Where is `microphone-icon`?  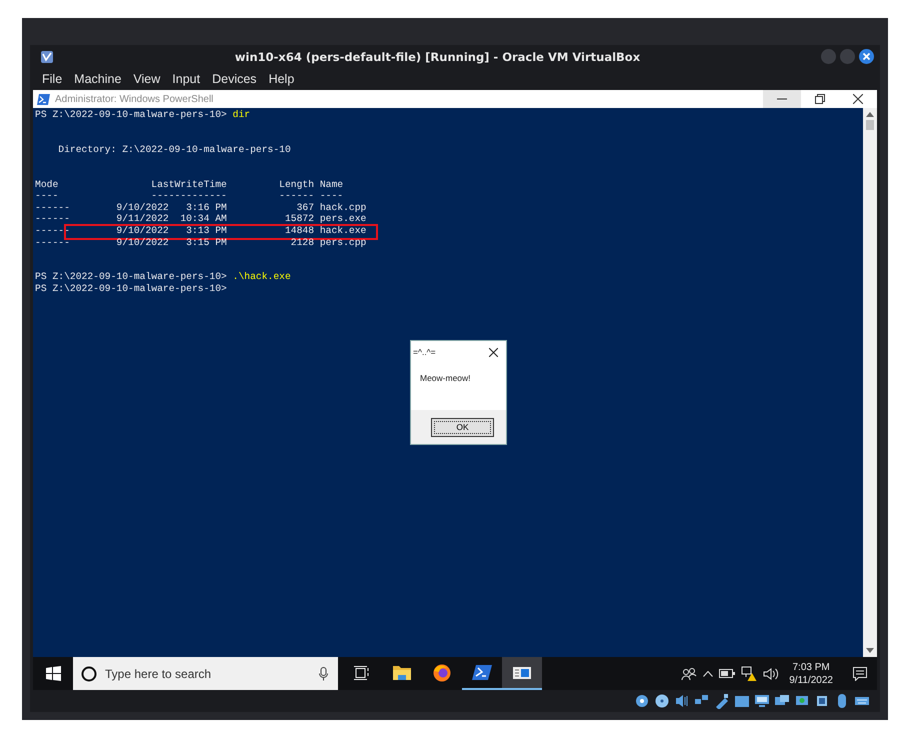 microphone-icon is located at coordinates (323, 673).